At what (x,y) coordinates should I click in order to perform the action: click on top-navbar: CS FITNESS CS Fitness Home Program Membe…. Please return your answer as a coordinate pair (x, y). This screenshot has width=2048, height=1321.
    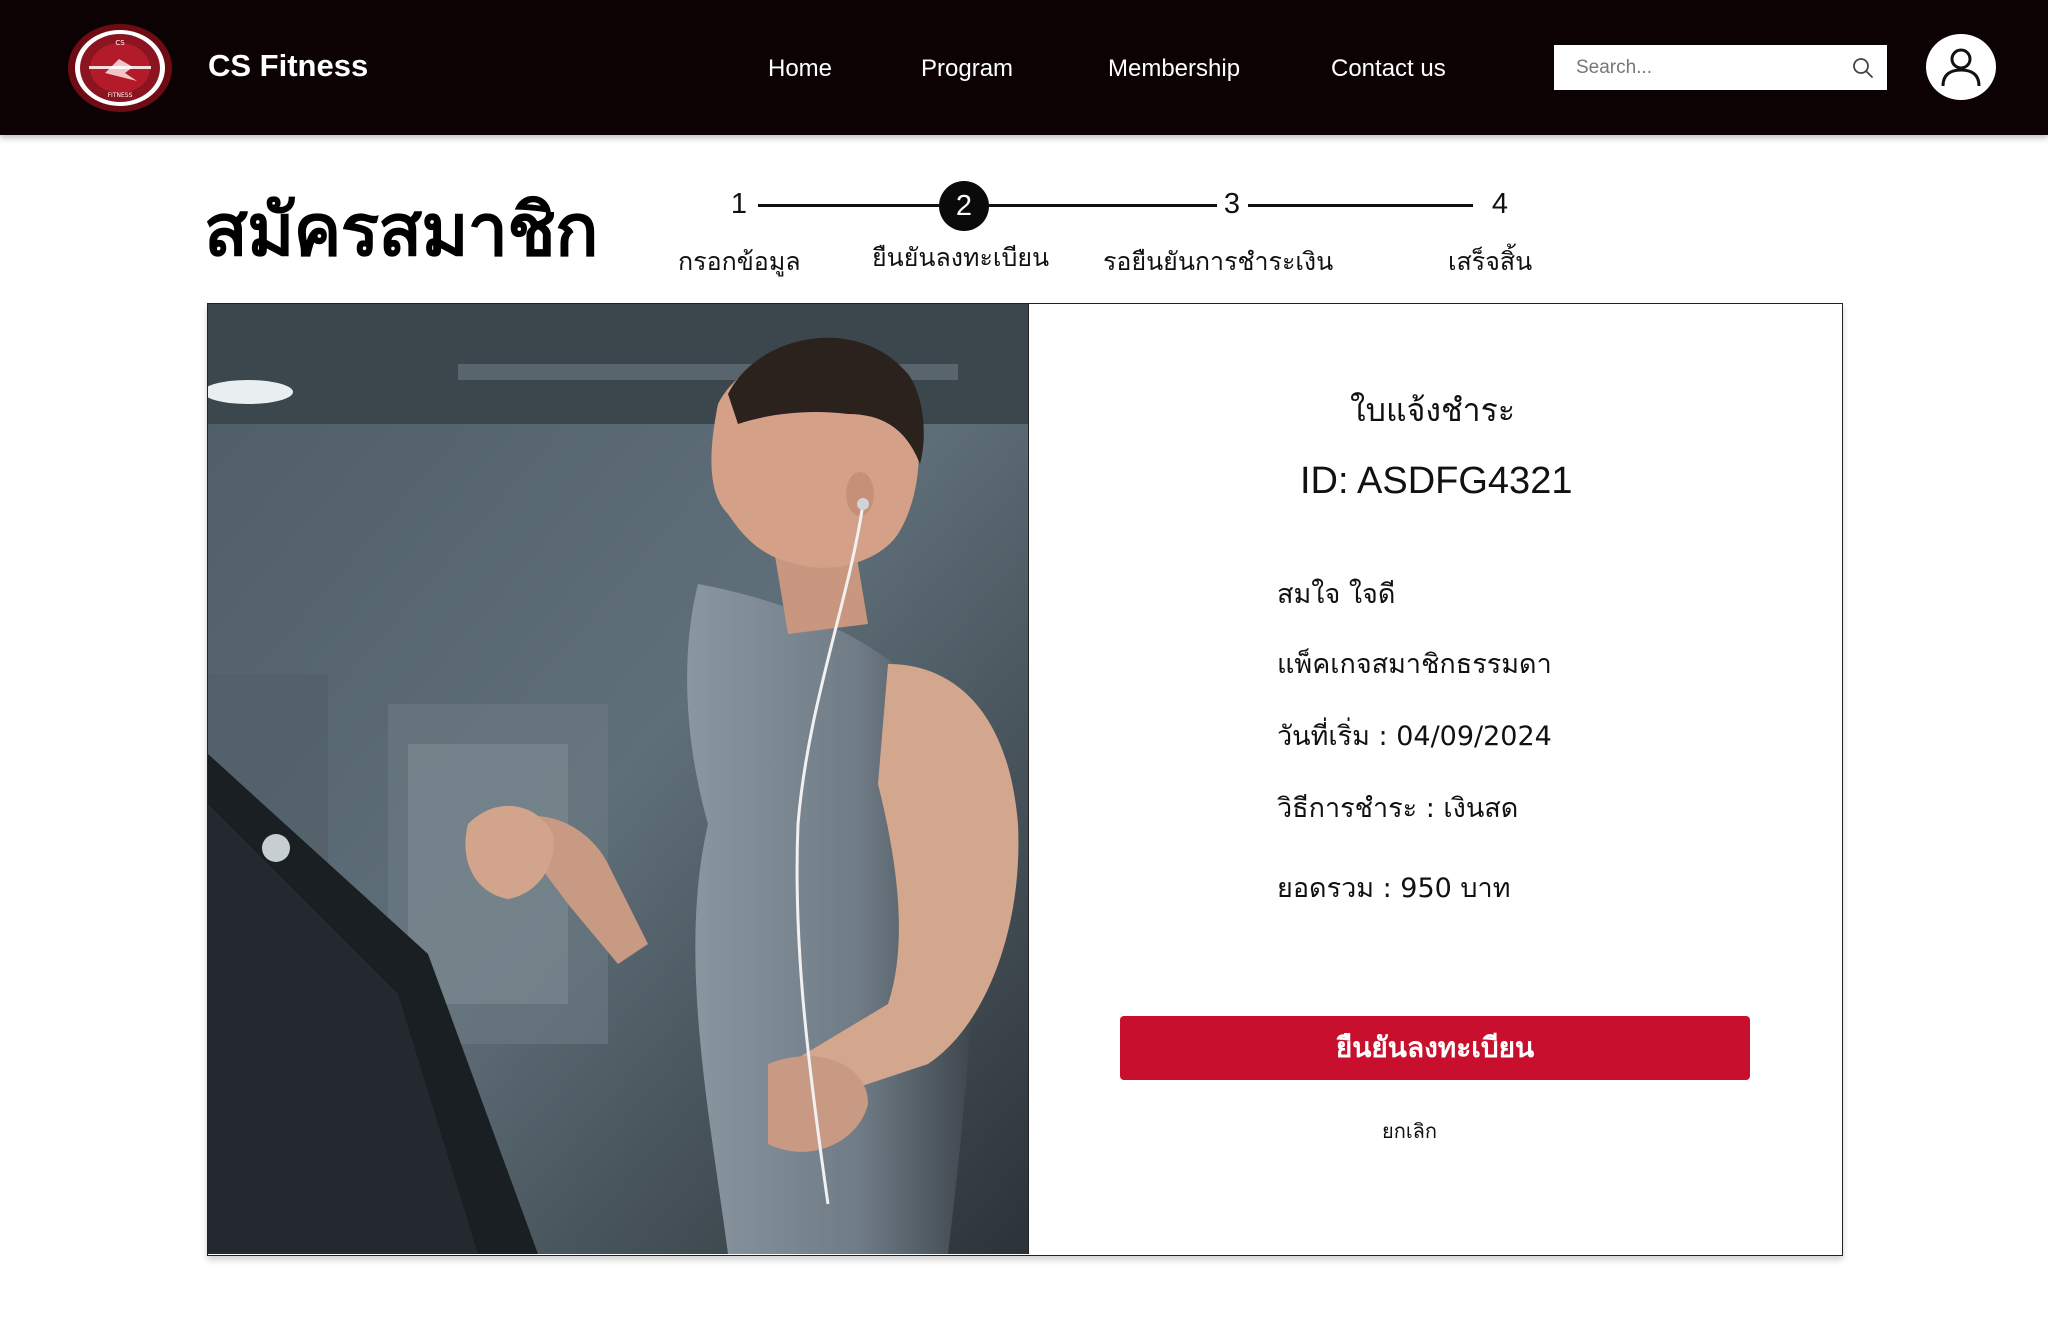
    Looking at the image, I should click on (1024, 67).